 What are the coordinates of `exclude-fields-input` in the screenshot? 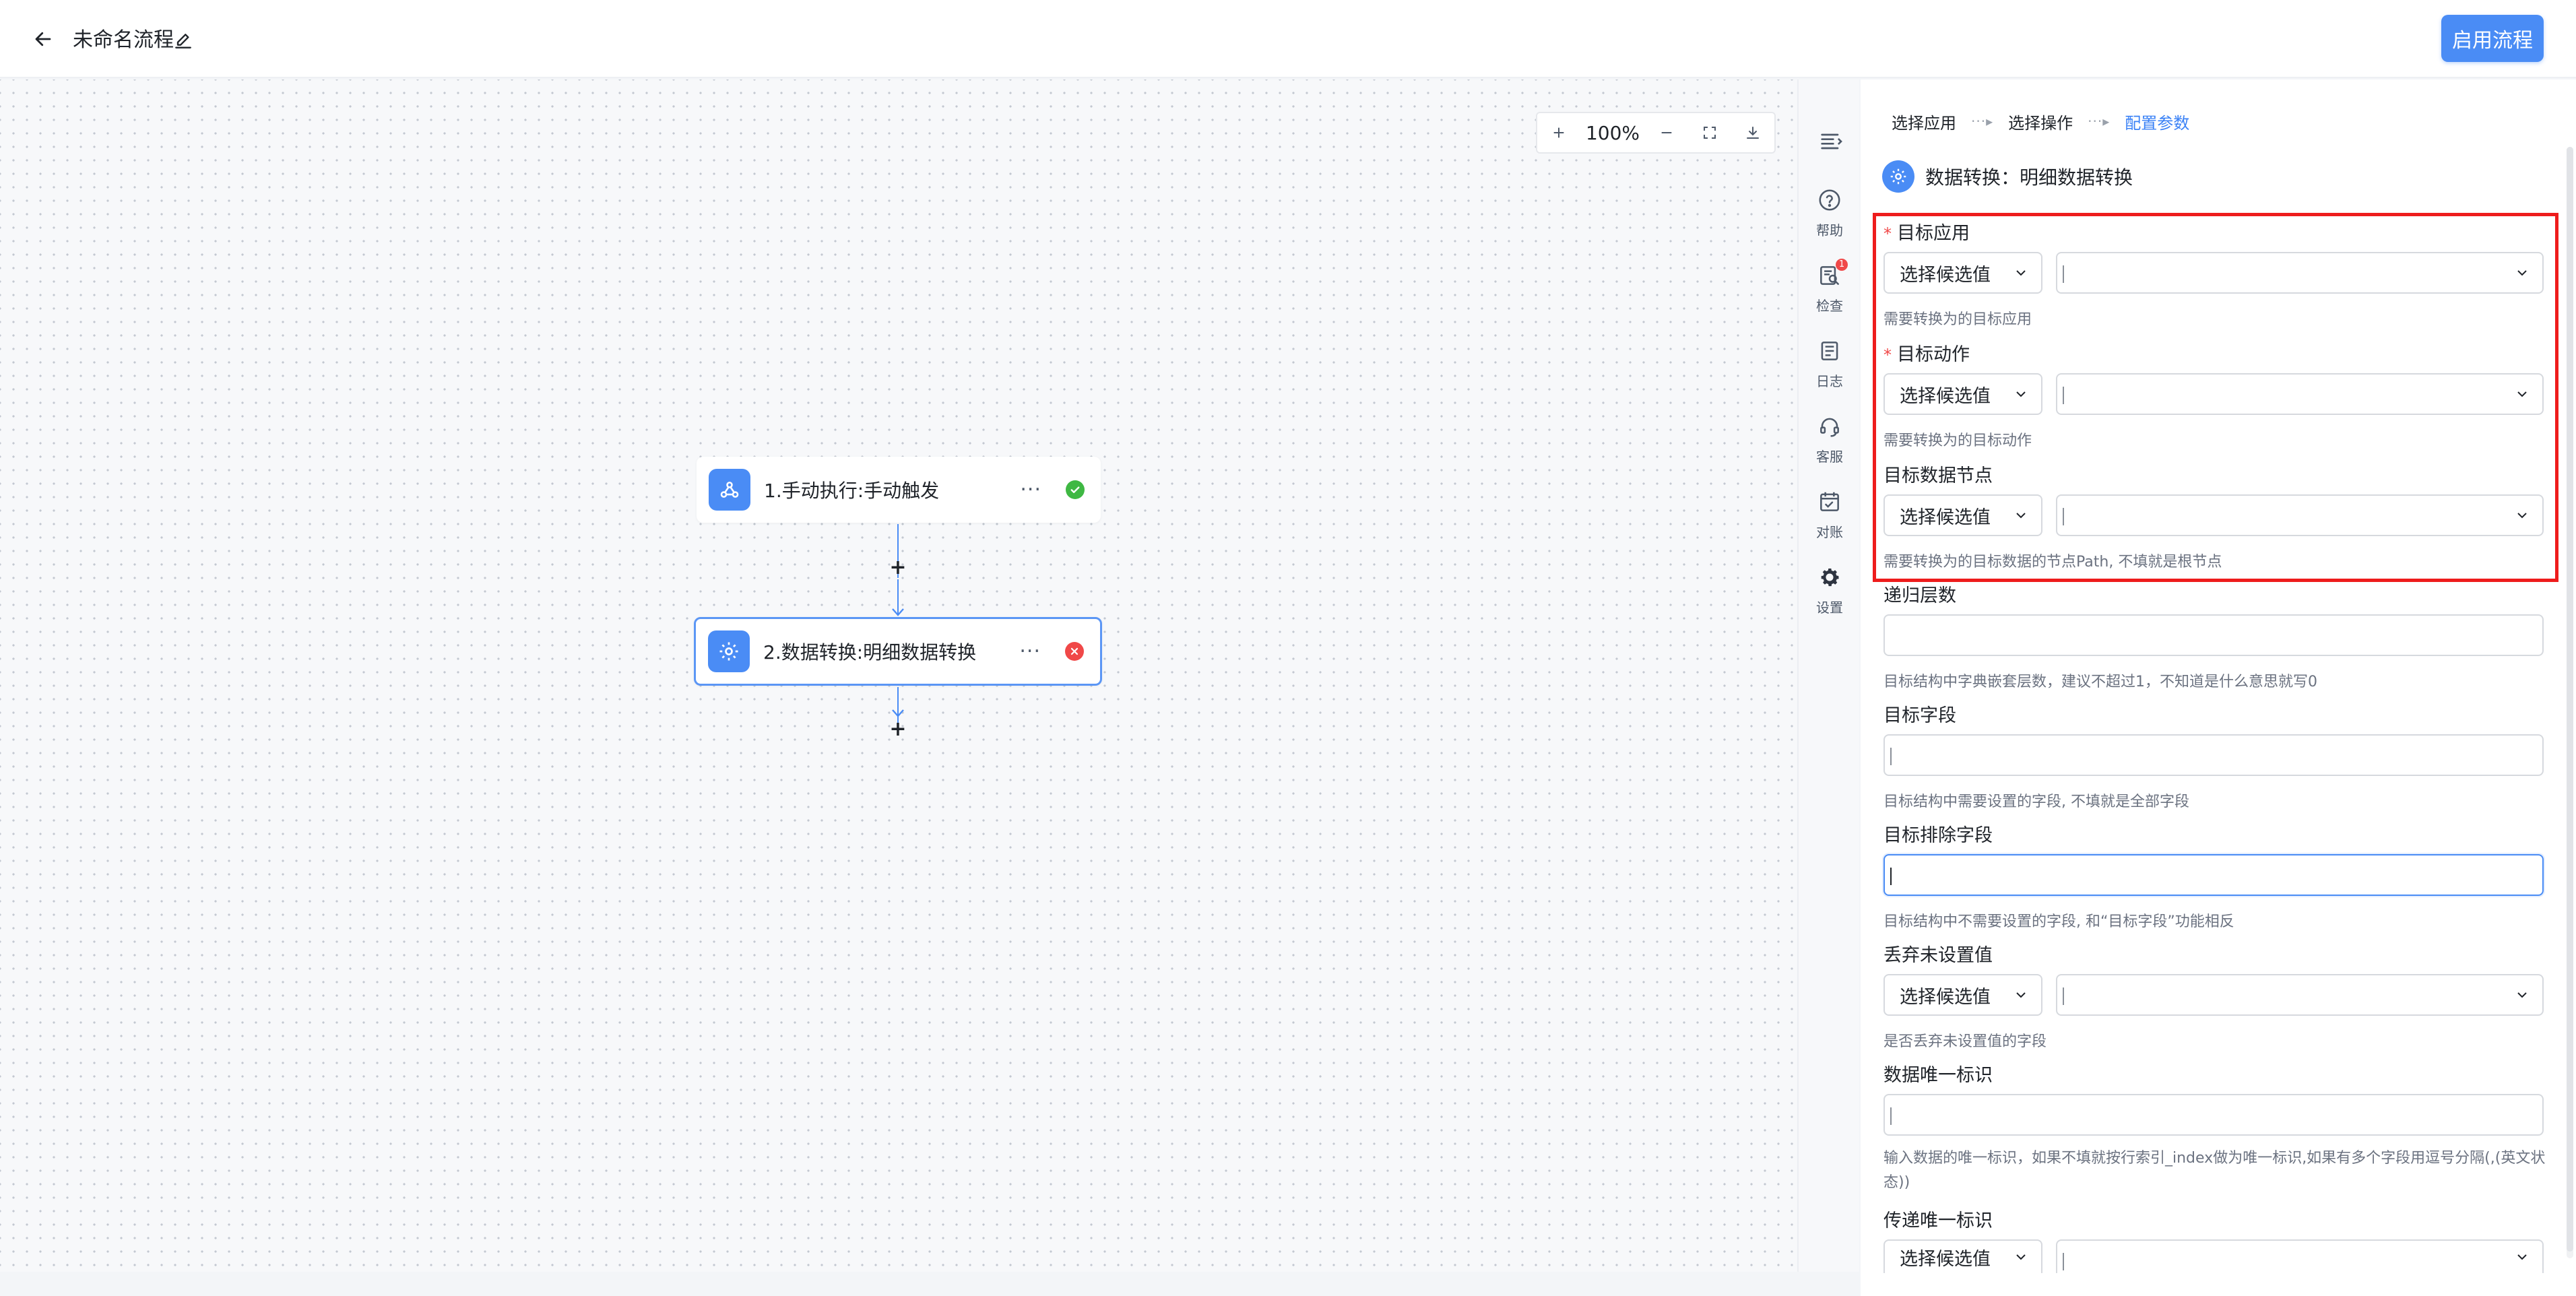 It's located at (2213, 875).